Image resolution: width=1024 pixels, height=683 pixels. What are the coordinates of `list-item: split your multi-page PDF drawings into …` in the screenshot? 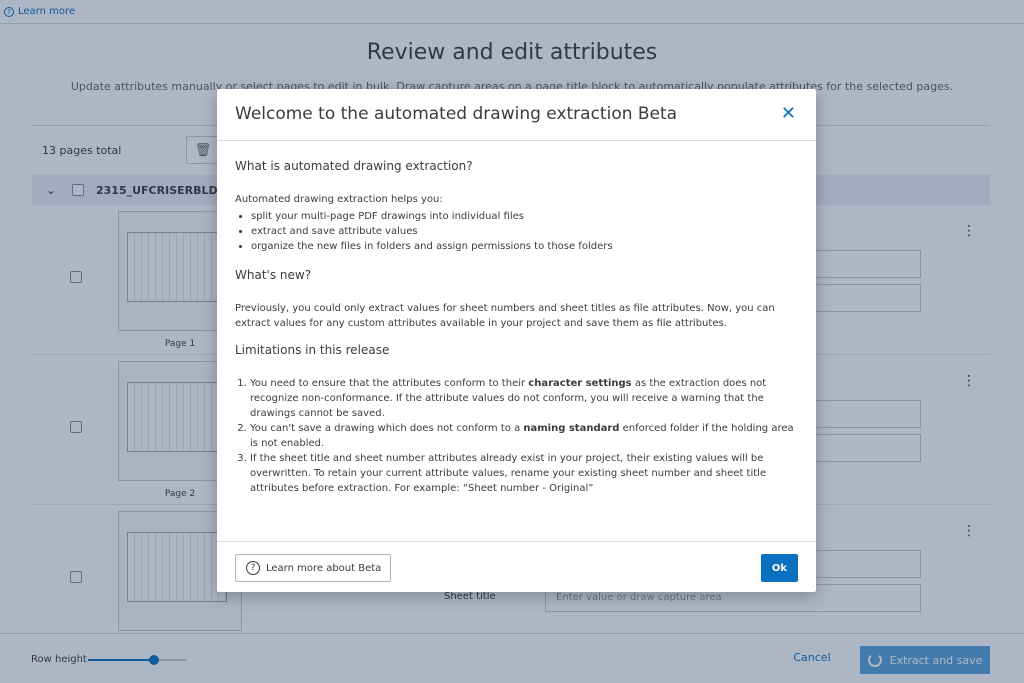 It's located at (526, 216).